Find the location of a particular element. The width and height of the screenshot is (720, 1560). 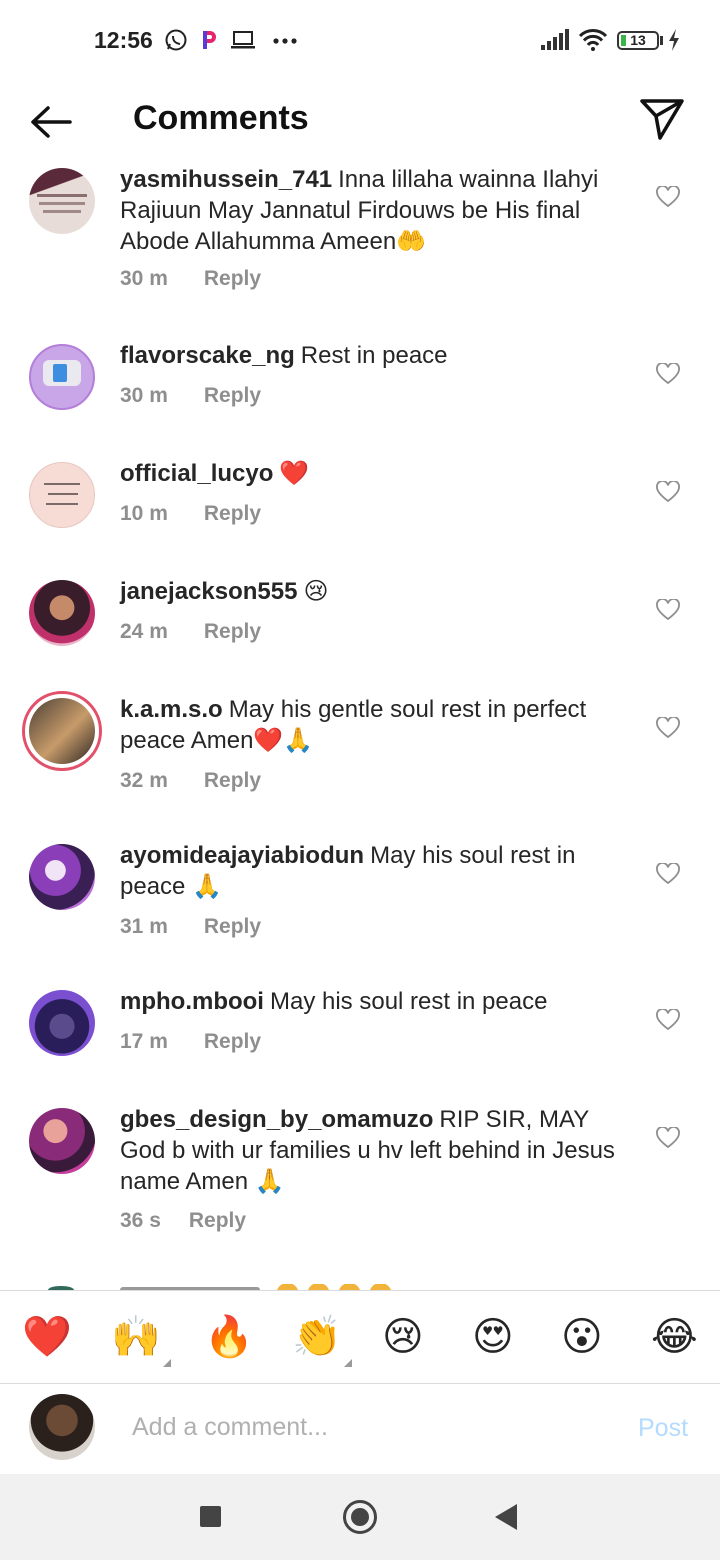

comment-username: flavorscake_ng is located at coordinates (207, 355).